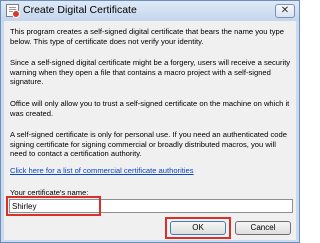 The height and width of the screenshot is (243, 320). I want to click on certificate-name-label: Your certificate's name:, so click(49, 192).